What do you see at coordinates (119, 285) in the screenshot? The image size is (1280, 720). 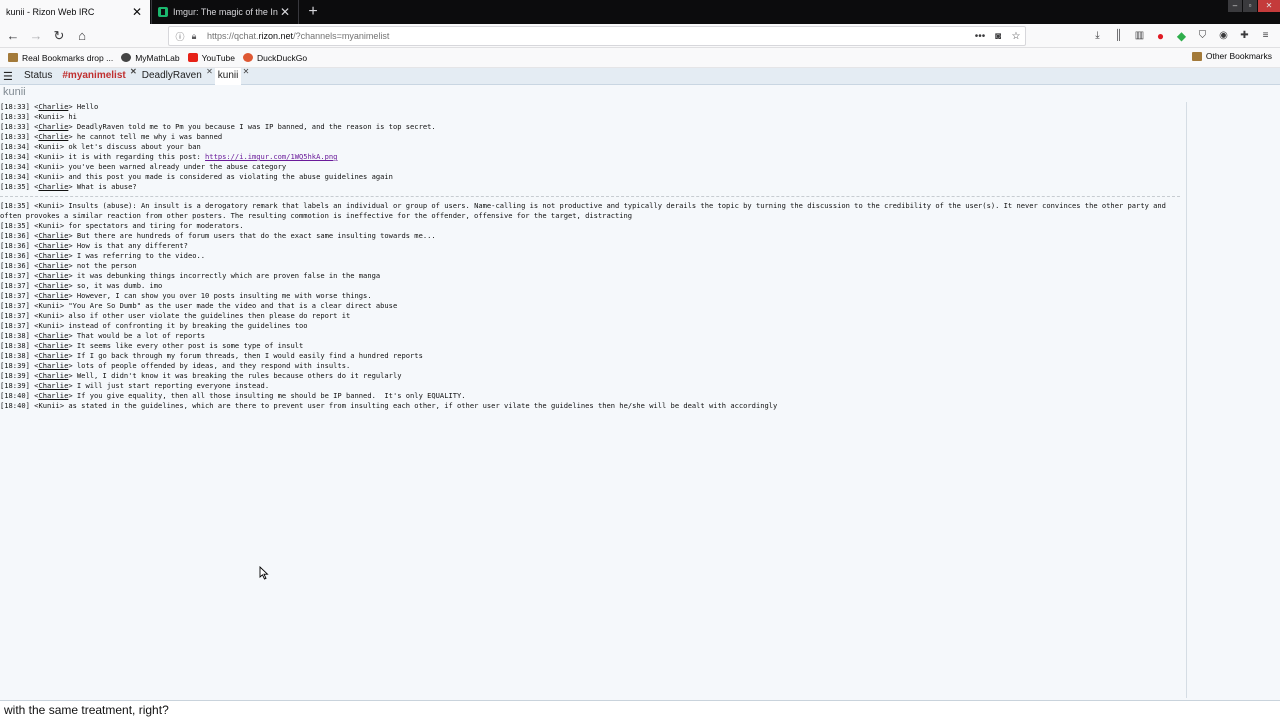 I see `message-text: so, it was dumb. imo` at bounding box center [119, 285].